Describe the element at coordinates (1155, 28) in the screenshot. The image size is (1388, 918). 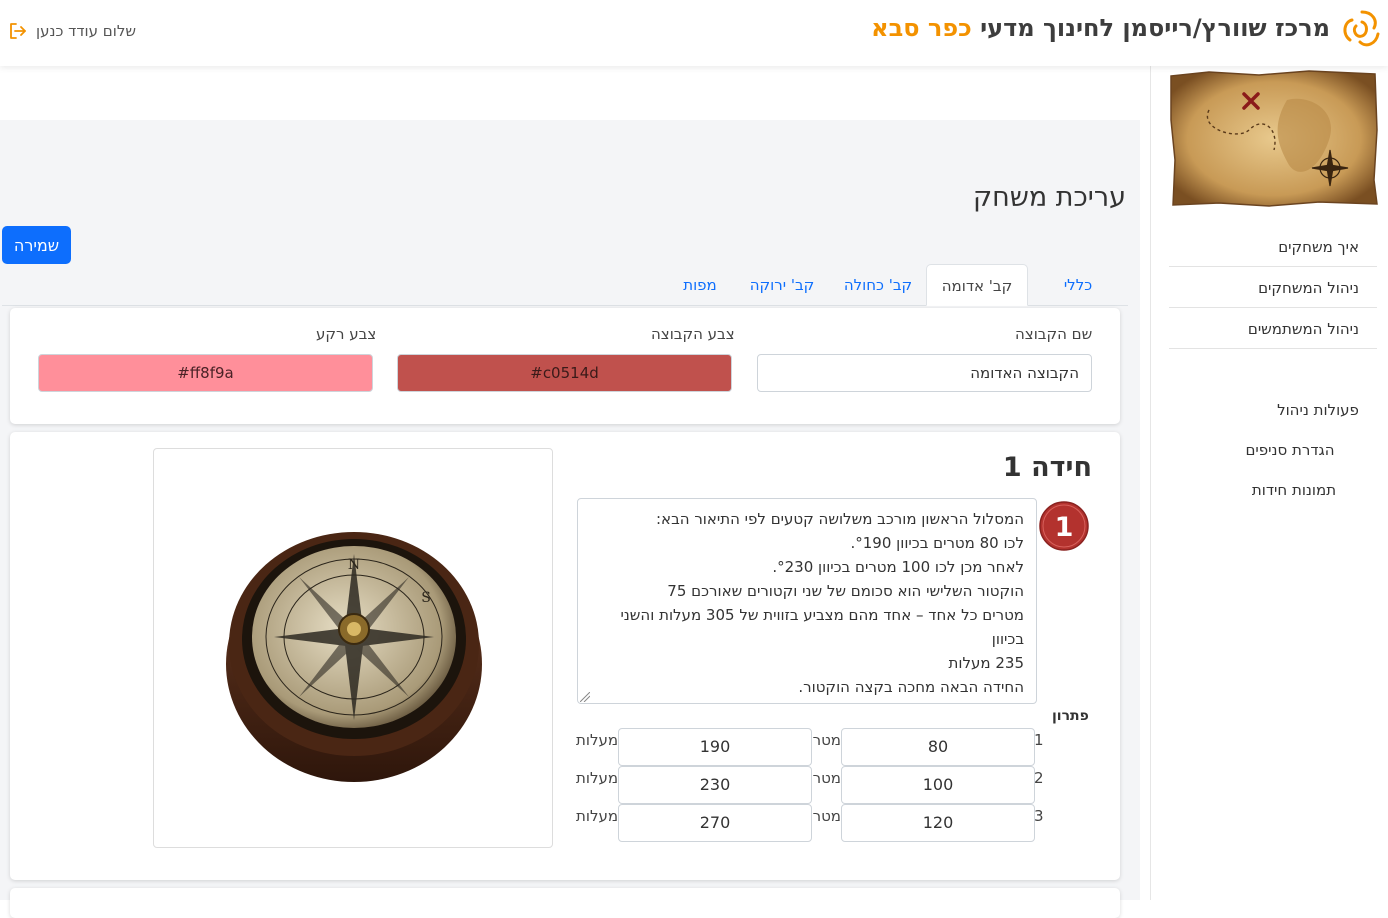
I see `brand-name: מרכז שוורץ/רייסמן לחינוך מדעי` at that location.